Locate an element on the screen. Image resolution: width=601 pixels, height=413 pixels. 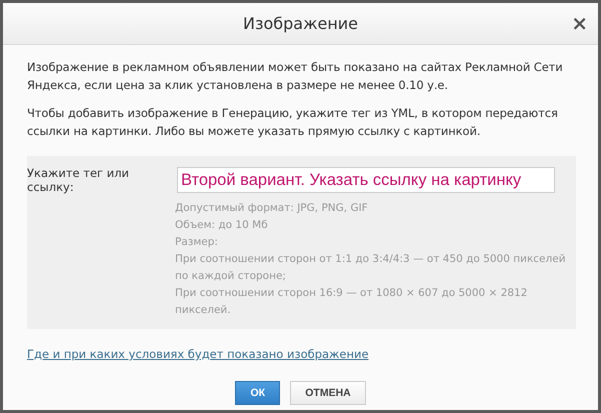
conditions-link: Где и при каких условиях будет показано изображение is located at coordinates (198, 354).